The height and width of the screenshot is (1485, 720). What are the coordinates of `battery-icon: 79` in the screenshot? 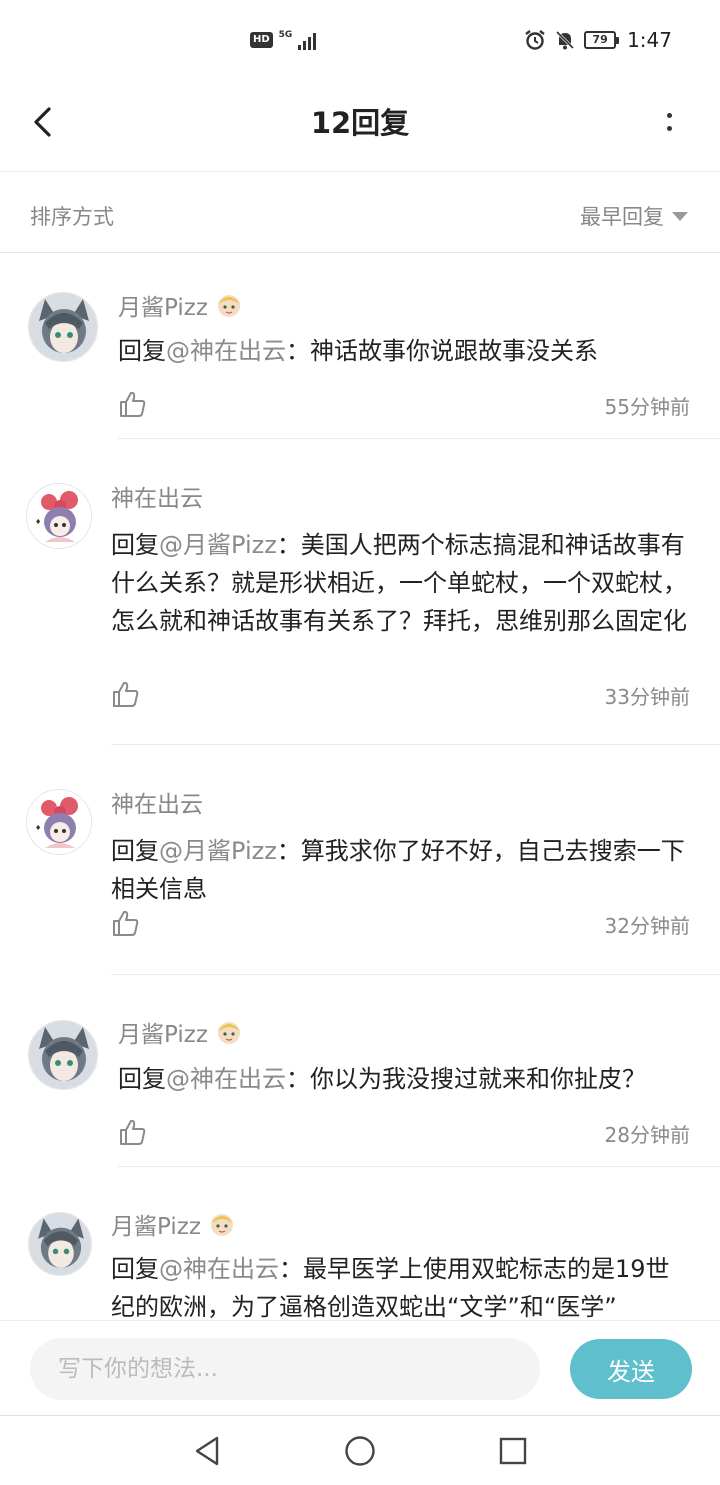 It's located at (602, 40).